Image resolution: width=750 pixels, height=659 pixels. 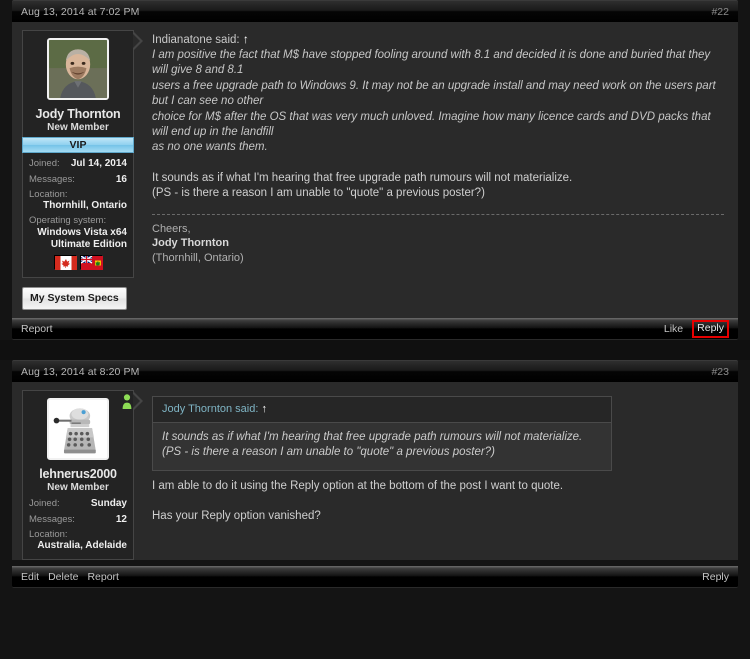 I want to click on stat-location: Location: Australia, Adelaide, so click(x=78, y=540).